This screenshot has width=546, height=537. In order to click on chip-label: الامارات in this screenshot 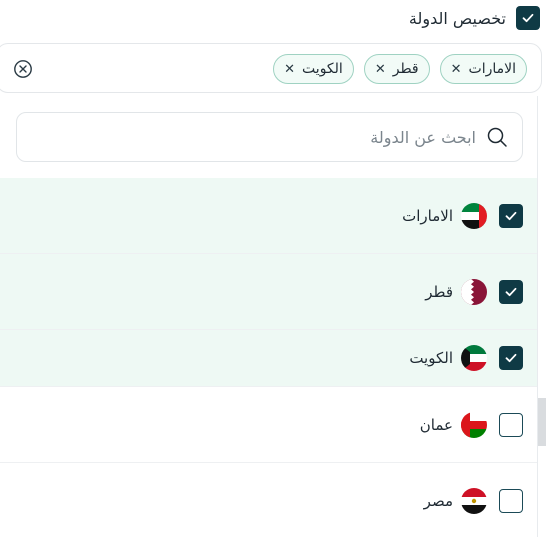, I will do `click(492, 69)`.